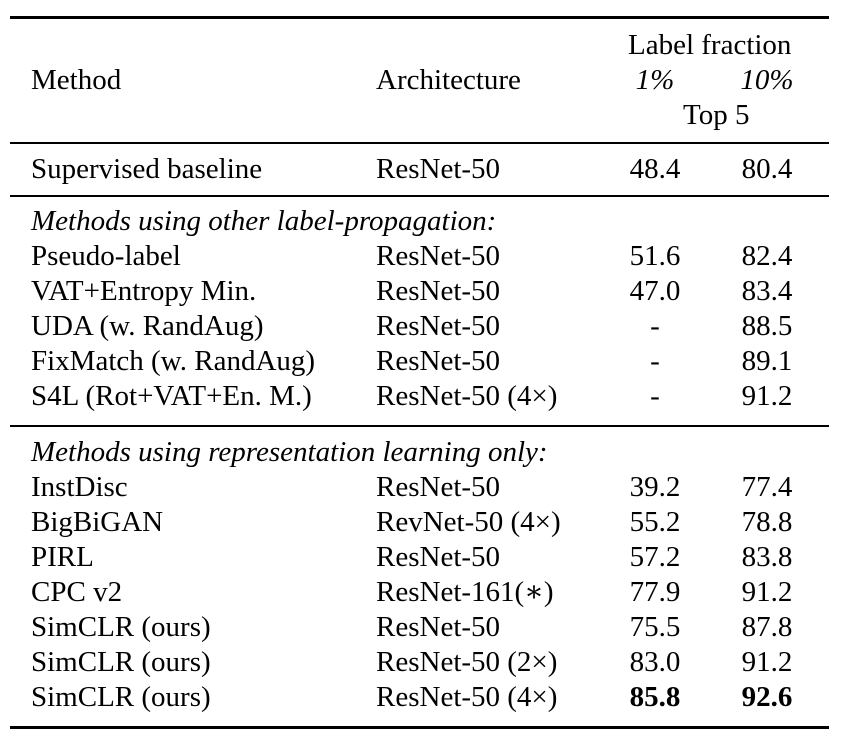 This screenshot has height=748, width=860. What do you see at coordinates (419, 426) in the screenshot?
I see `section-rule` at bounding box center [419, 426].